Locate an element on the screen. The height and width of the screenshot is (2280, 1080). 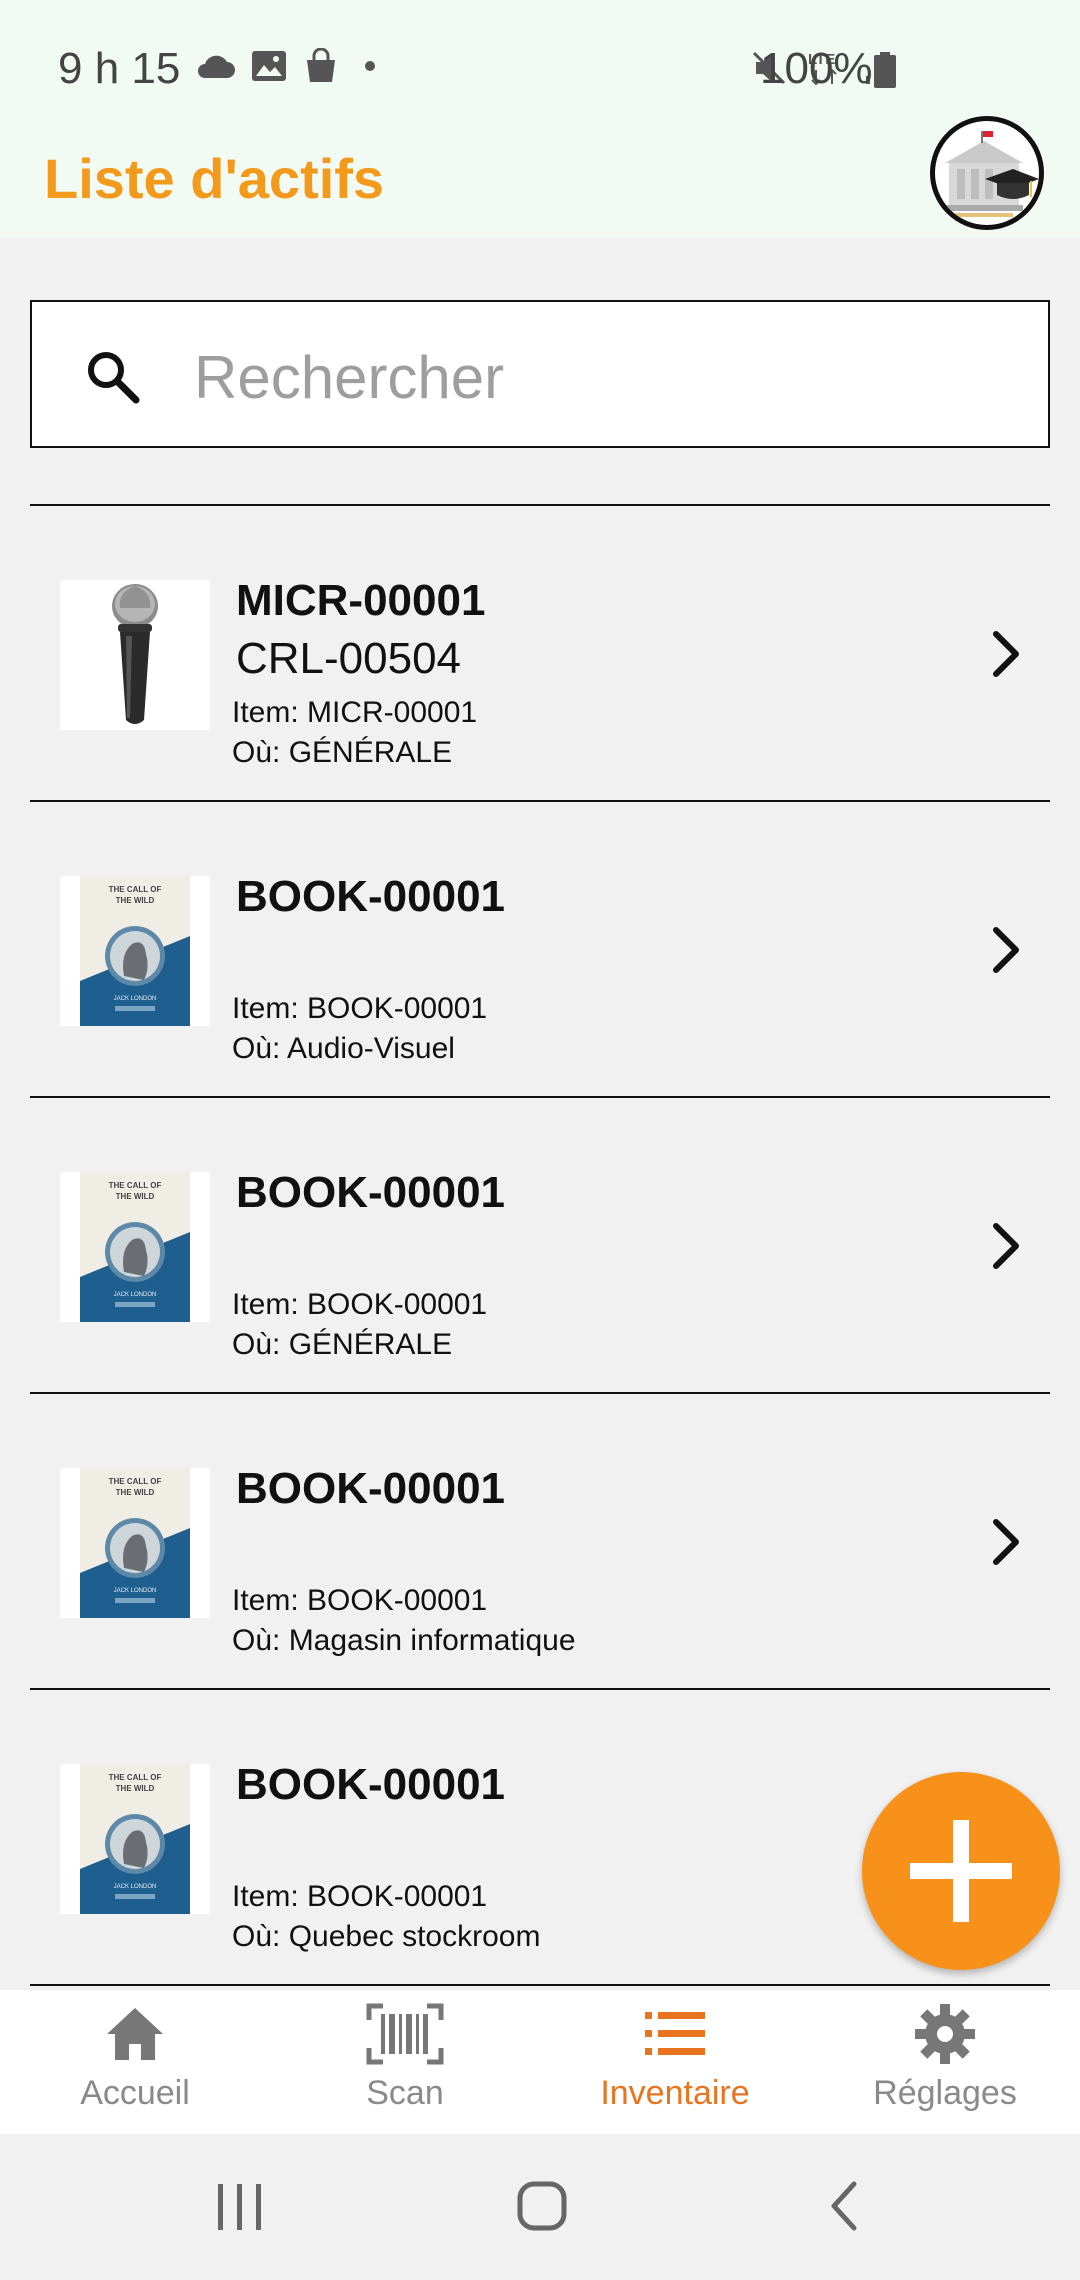
battery-percent: 100% is located at coordinates (816, 68).